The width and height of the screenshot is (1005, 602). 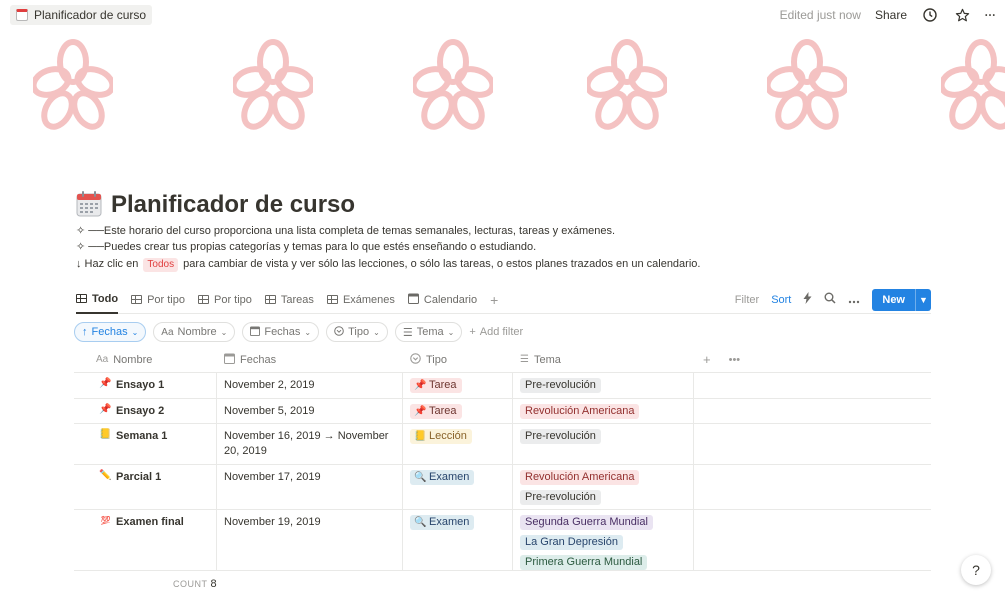 I want to click on tab-label: Todo, so click(x=105, y=298).